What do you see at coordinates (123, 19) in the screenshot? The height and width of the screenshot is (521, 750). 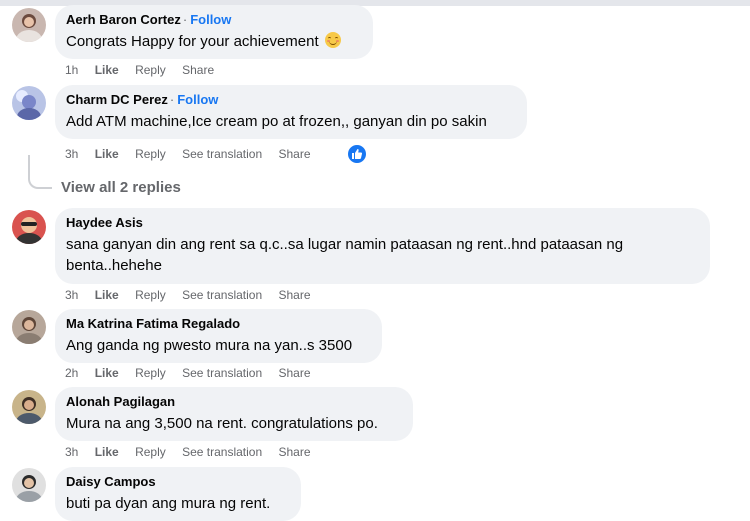 I see `author-name: Aerh Baron Cortez` at bounding box center [123, 19].